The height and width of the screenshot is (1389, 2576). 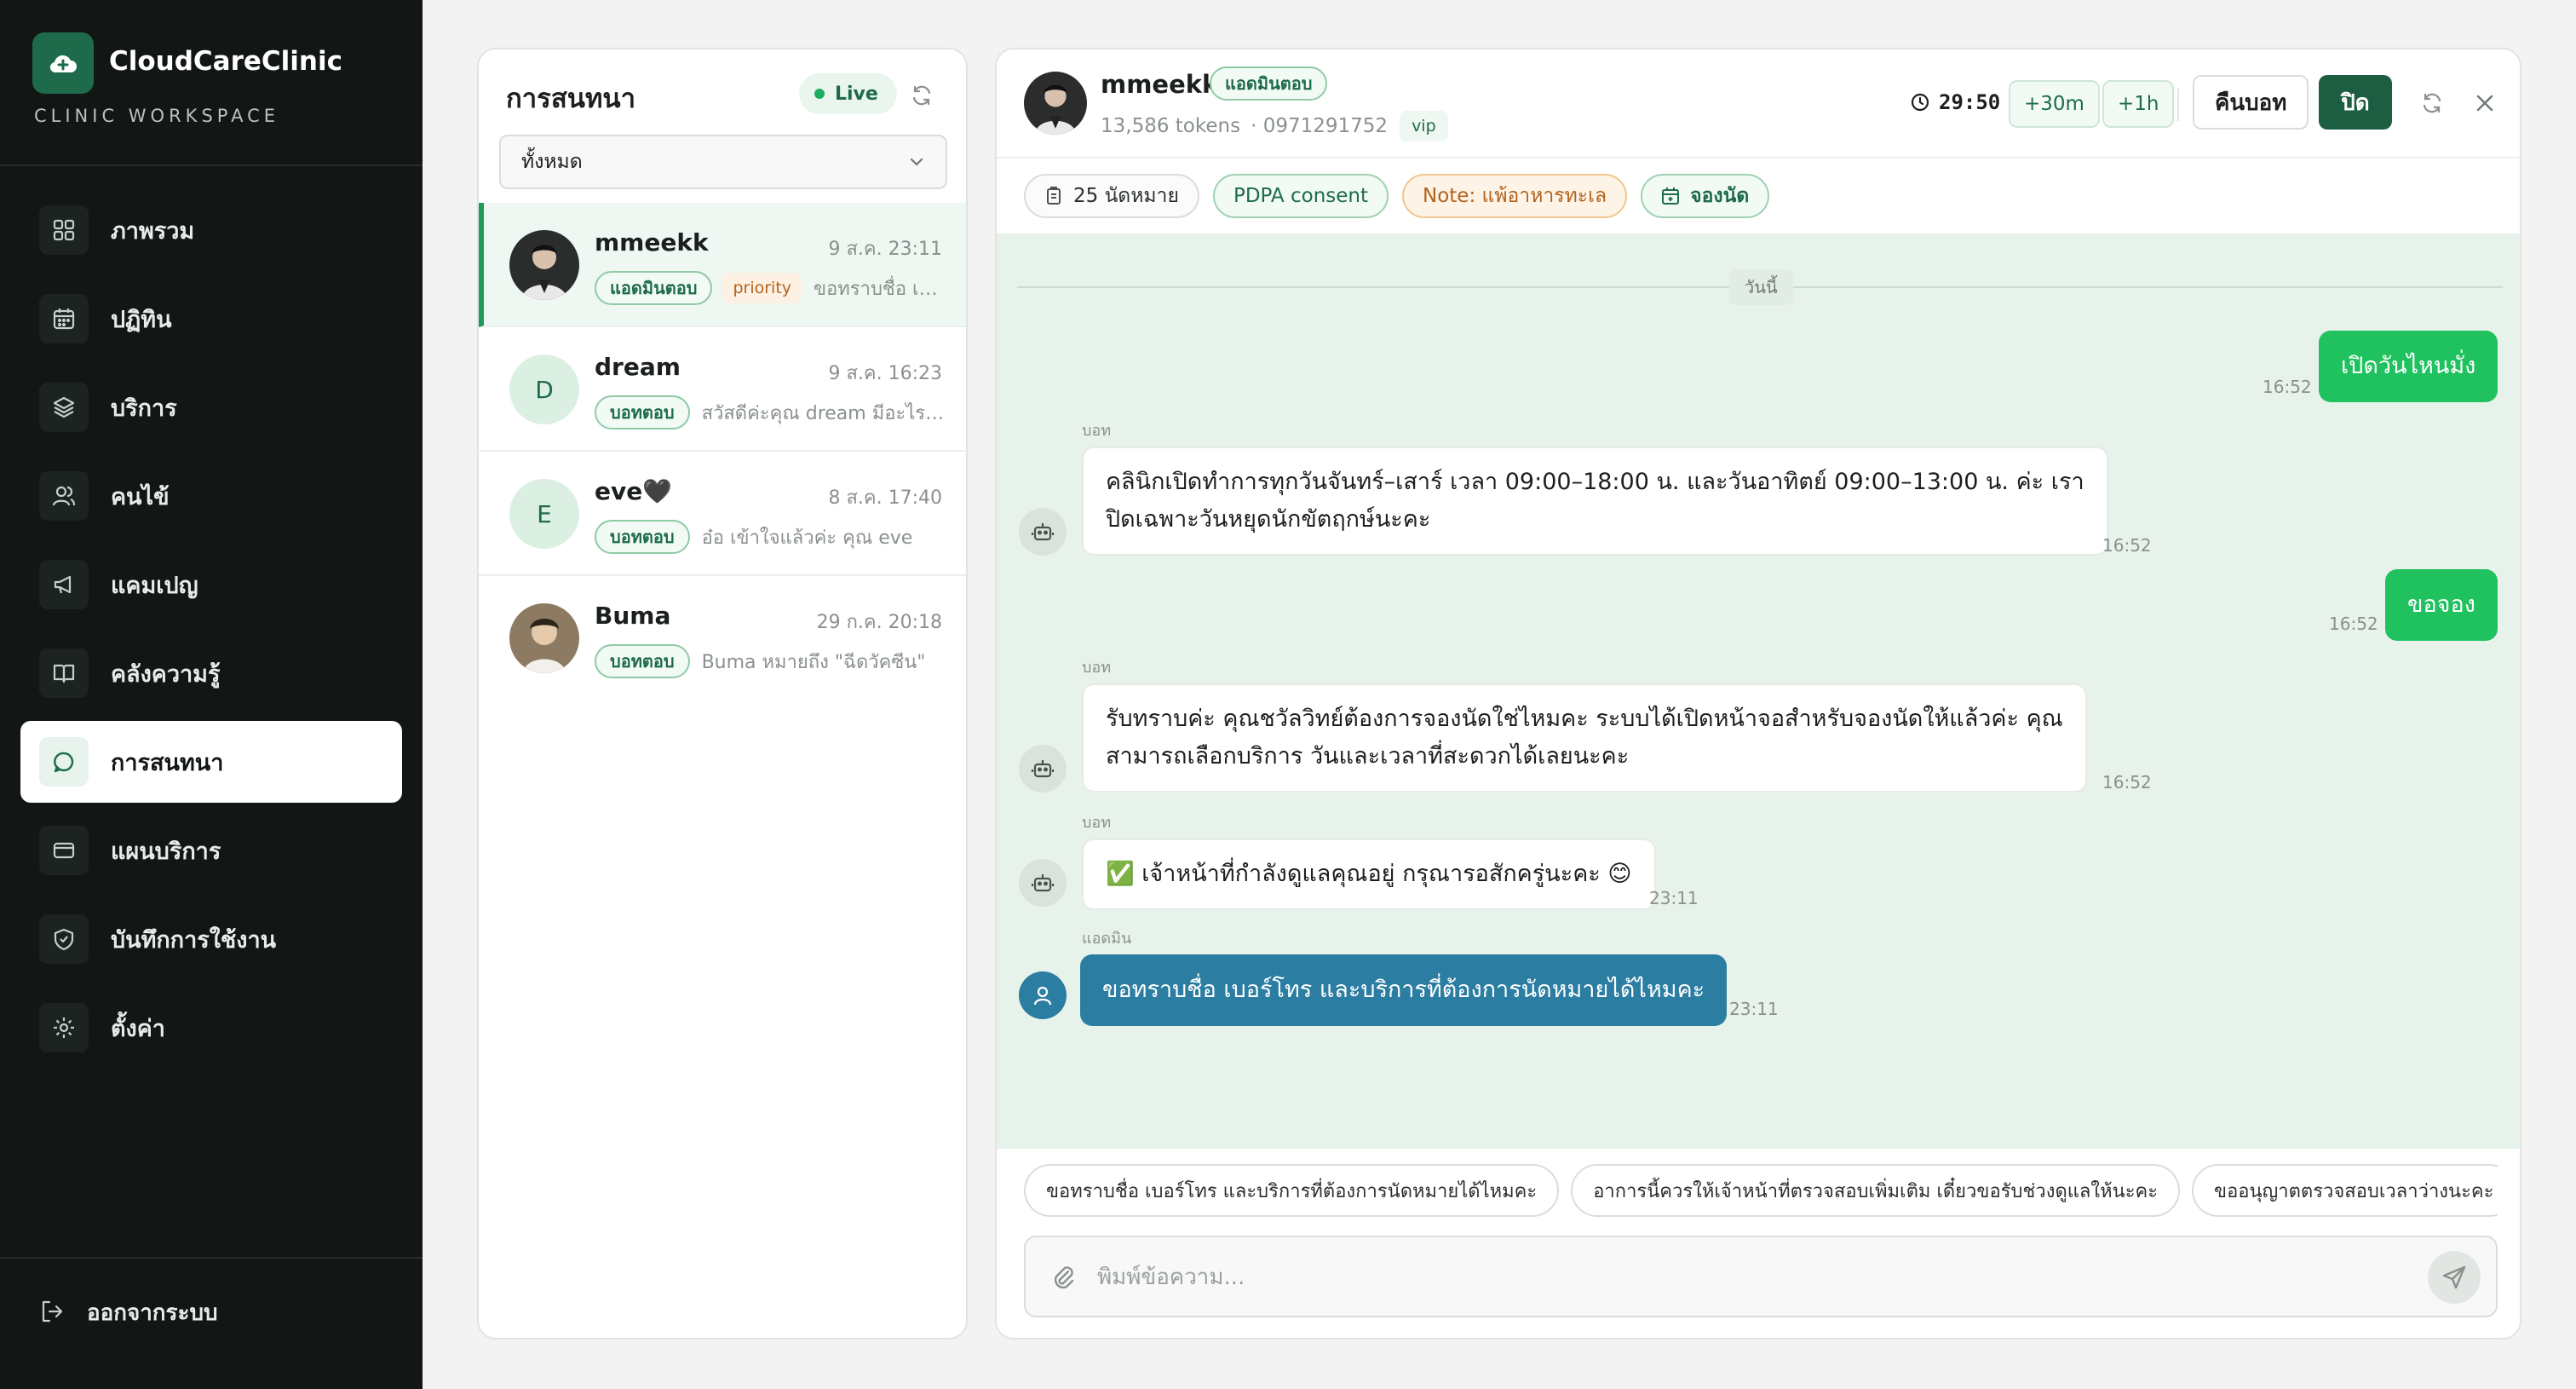 What do you see at coordinates (2356, 102) in the screenshot?
I see `close-conversation-button: ปิด` at bounding box center [2356, 102].